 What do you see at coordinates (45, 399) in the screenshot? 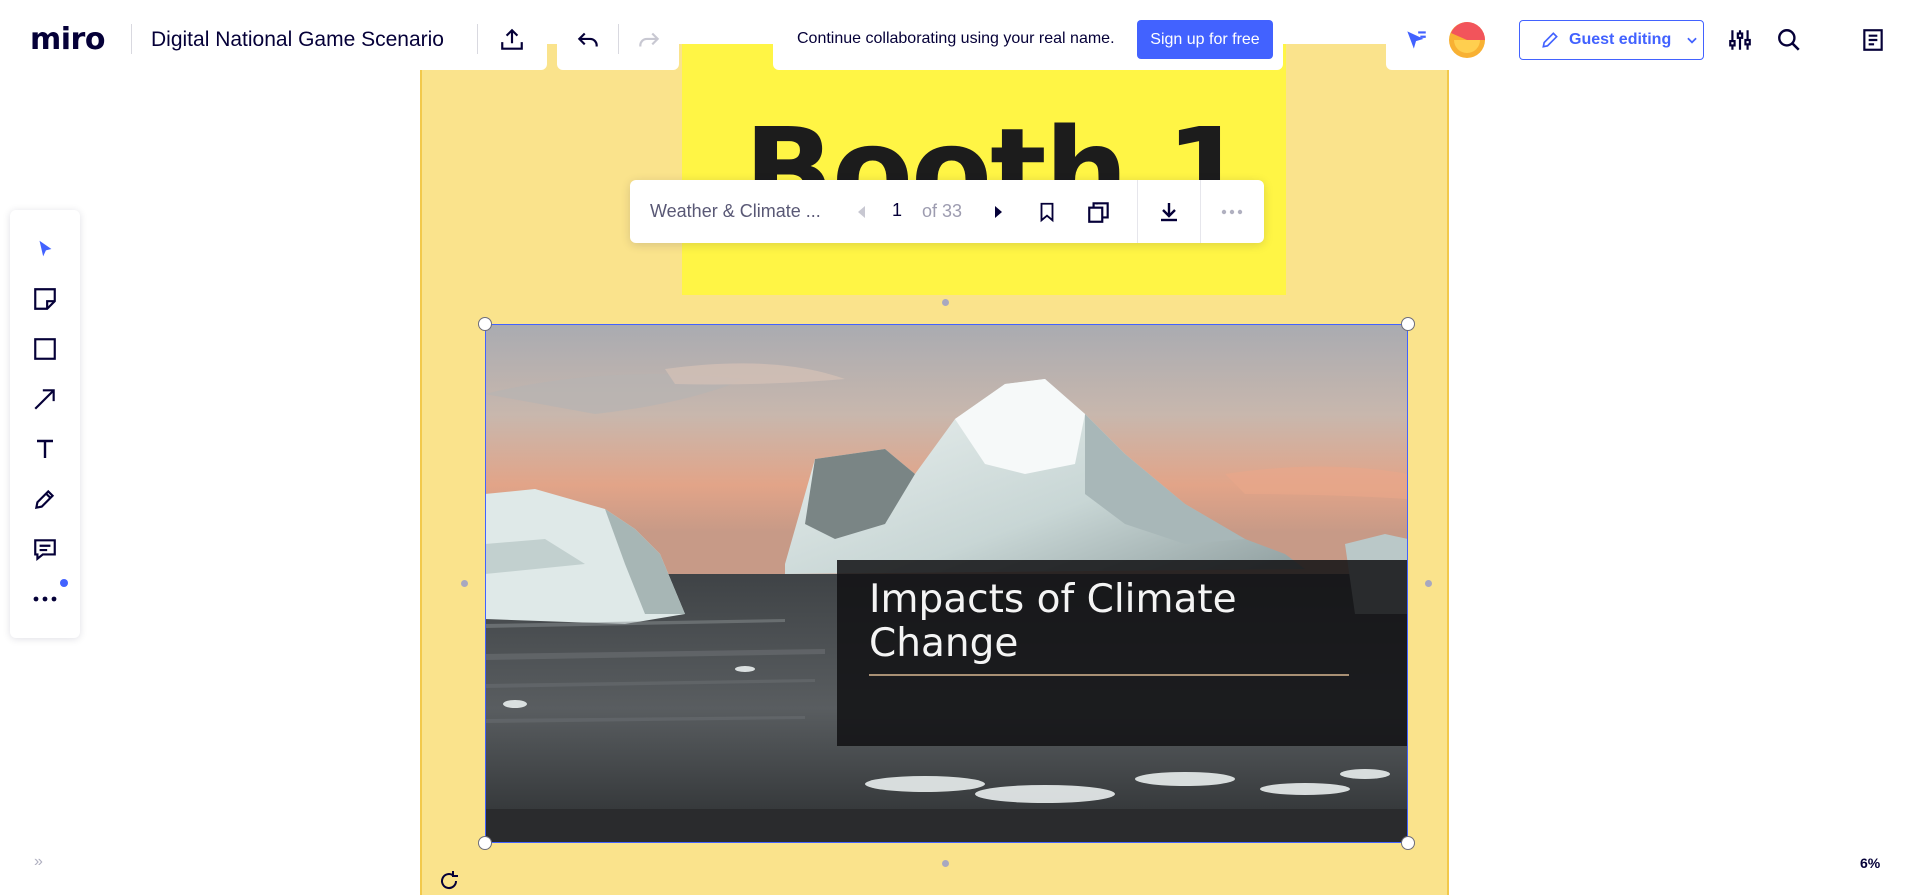
I see `arrow-icon` at bounding box center [45, 399].